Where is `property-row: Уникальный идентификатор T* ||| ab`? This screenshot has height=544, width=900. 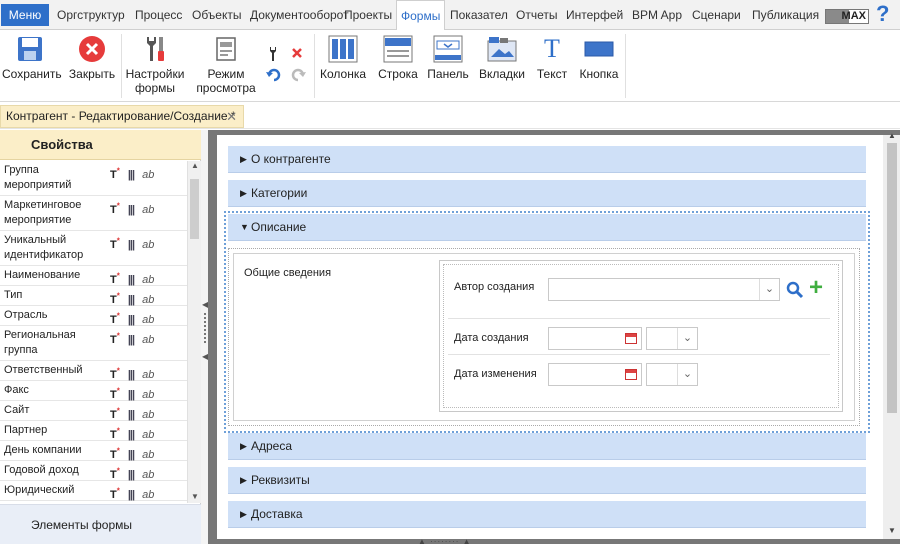
property-row: Уникальный идентификатор T* ||| ab is located at coordinates (93, 248).